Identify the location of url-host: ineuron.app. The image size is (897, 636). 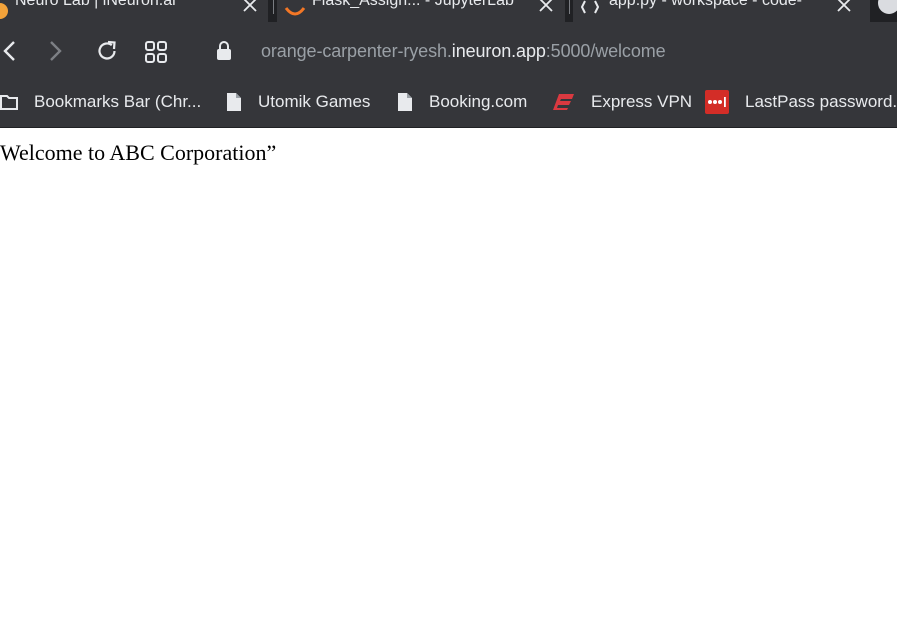
(498, 51).